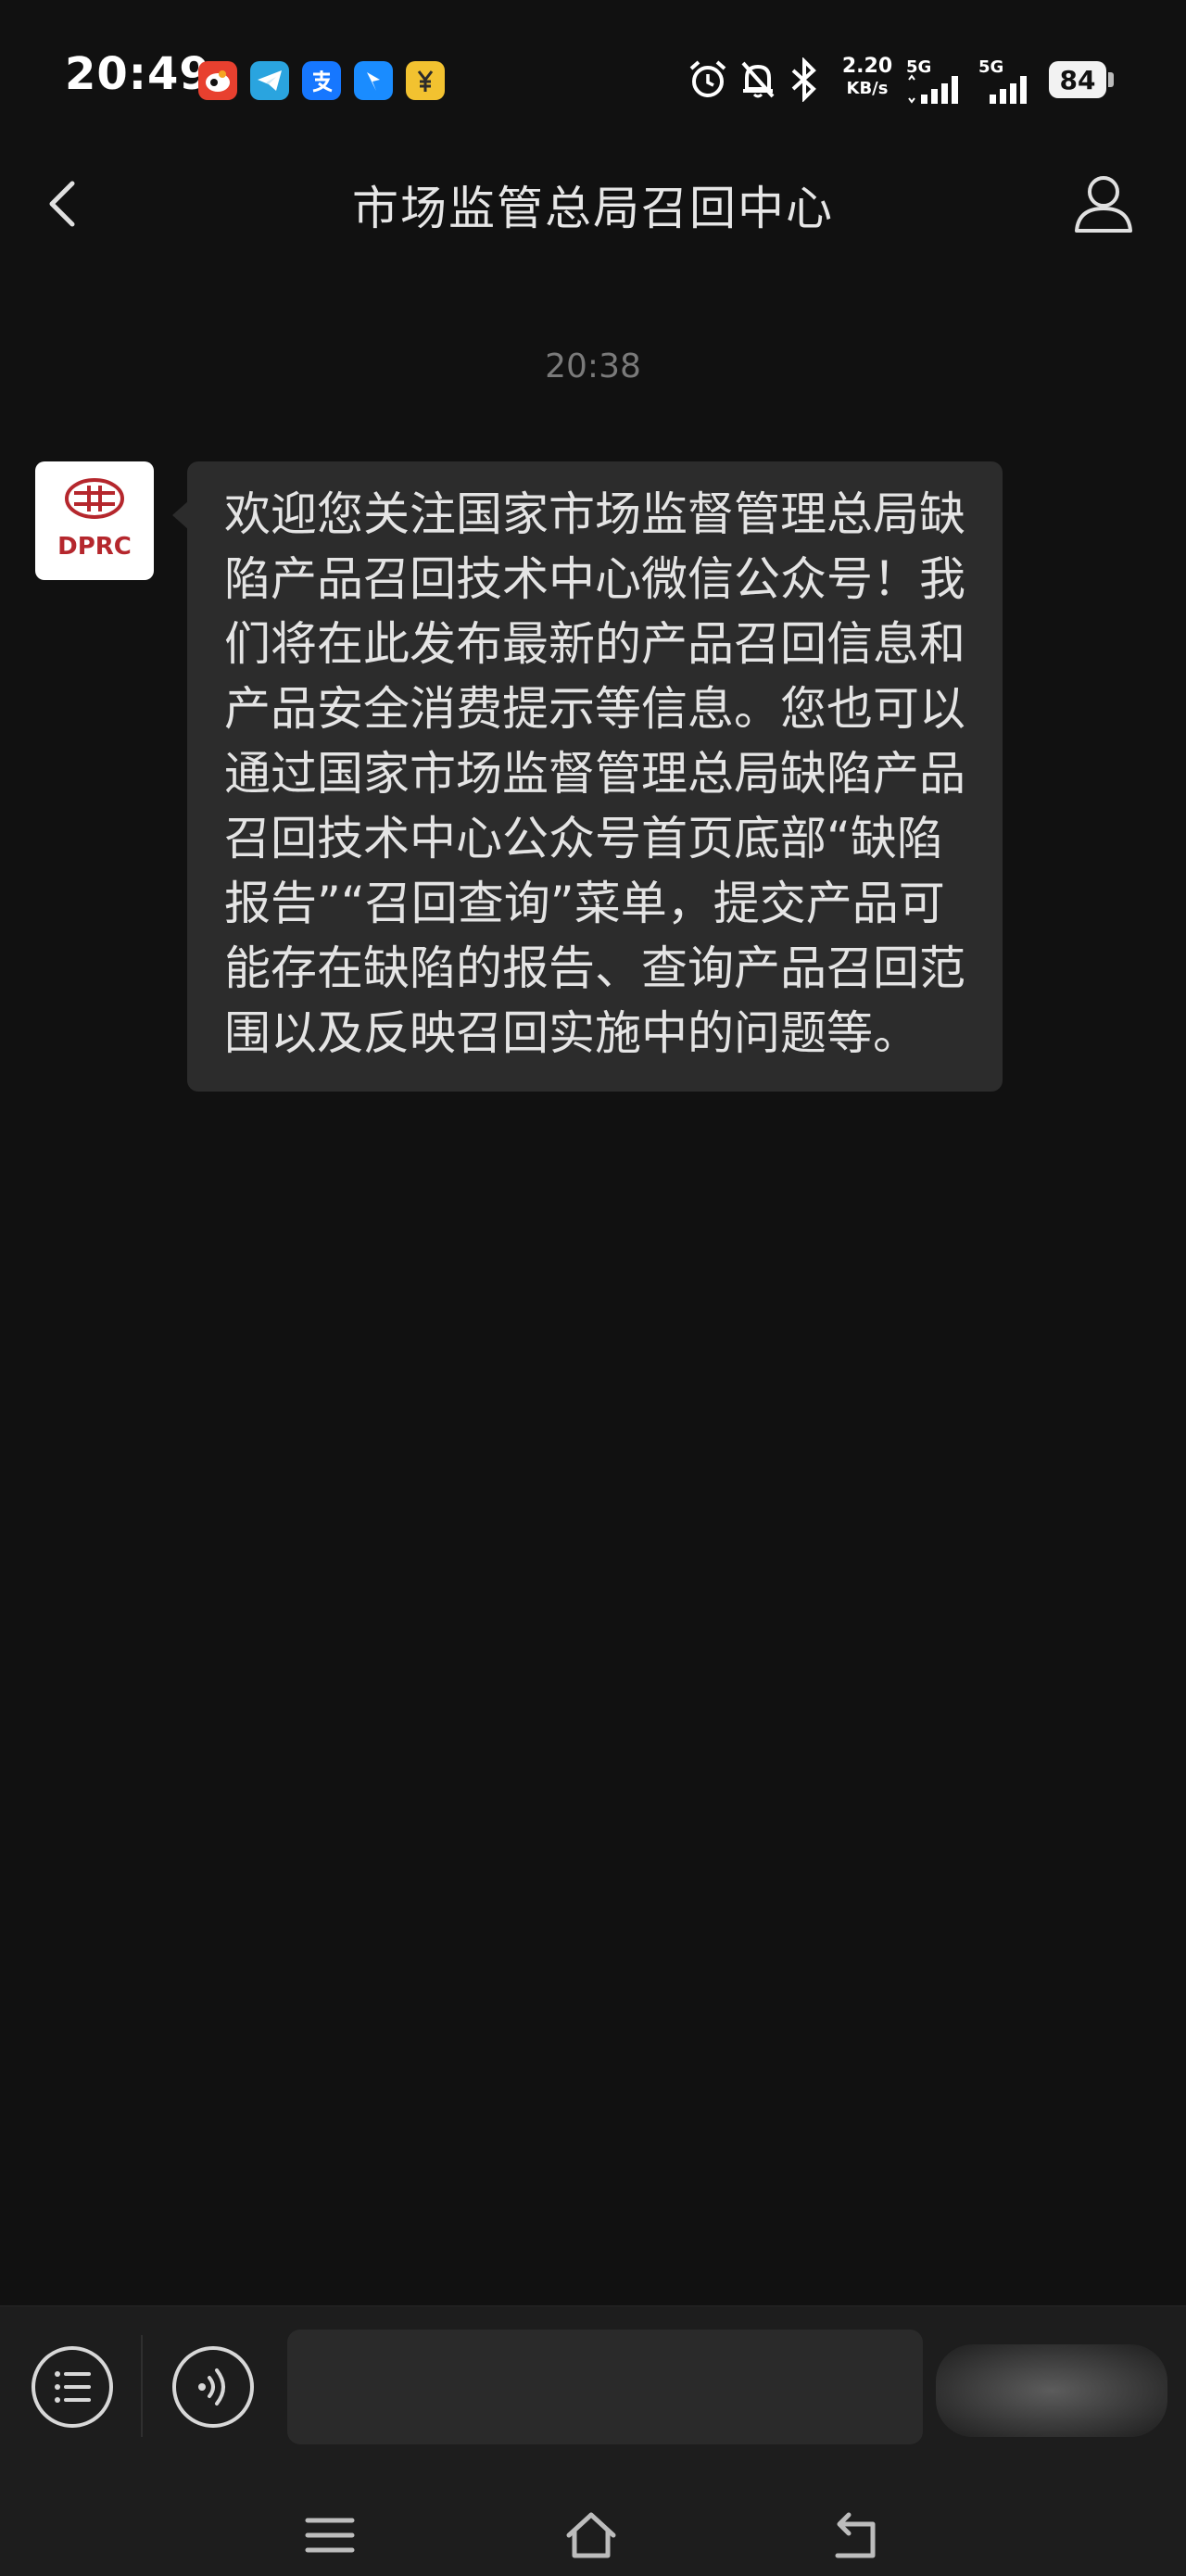 The image size is (1186, 2576). I want to click on avatar-logo-text: DPRC, so click(94, 547).